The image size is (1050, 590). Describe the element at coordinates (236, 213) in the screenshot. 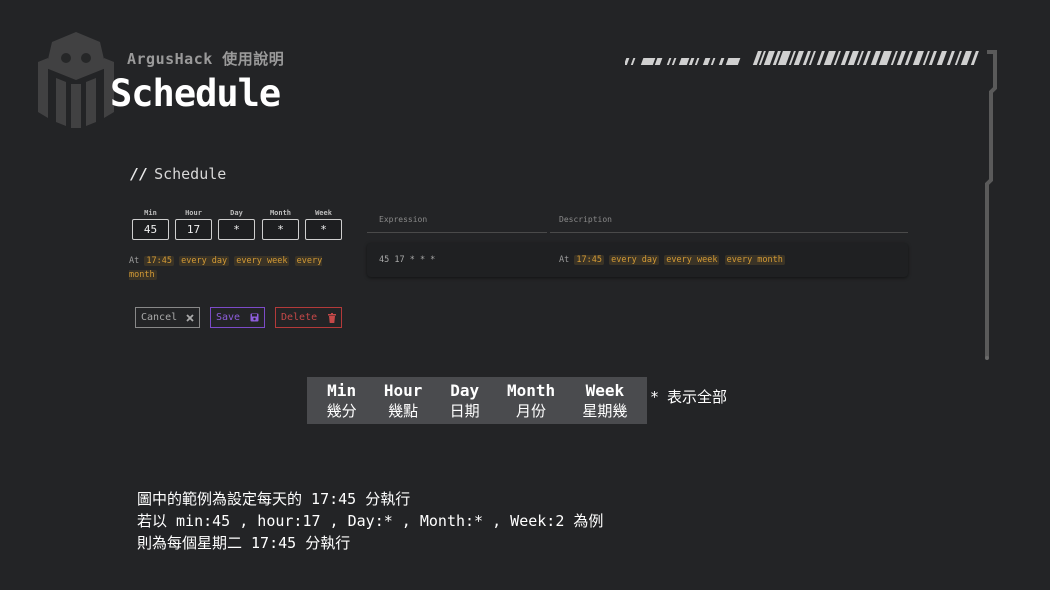

I see `day-field-label: Day` at that location.